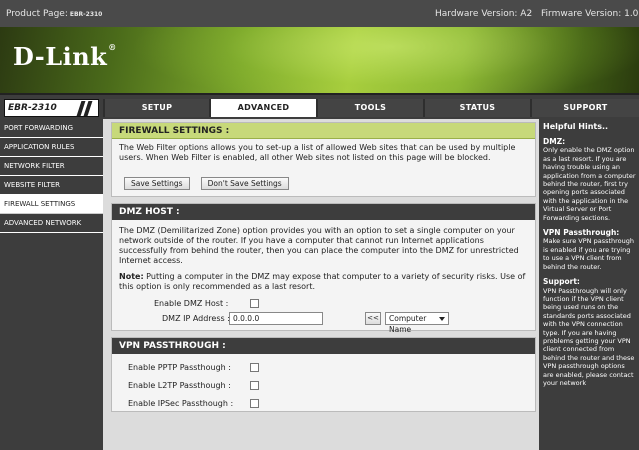 This screenshot has width=639, height=450. Describe the element at coordinates (584, 108) in the screenshot. I see `tab-support: SUPPORT` at that location.